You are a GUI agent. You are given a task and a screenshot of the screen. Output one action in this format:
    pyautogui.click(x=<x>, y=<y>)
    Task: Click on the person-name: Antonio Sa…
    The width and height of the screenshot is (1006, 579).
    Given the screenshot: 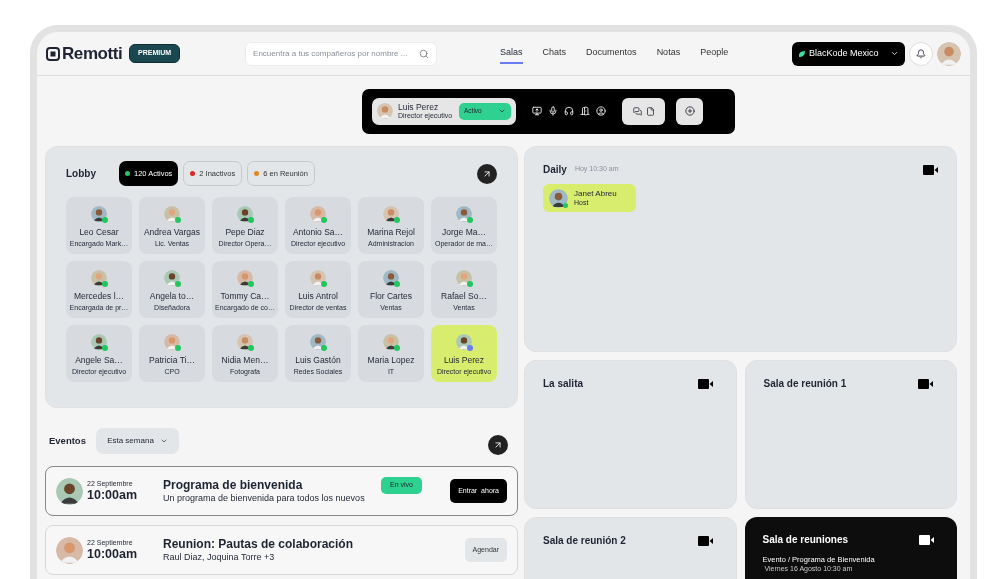 What is the action you would take?
    pyautogui.click(x=318, y=232)
    